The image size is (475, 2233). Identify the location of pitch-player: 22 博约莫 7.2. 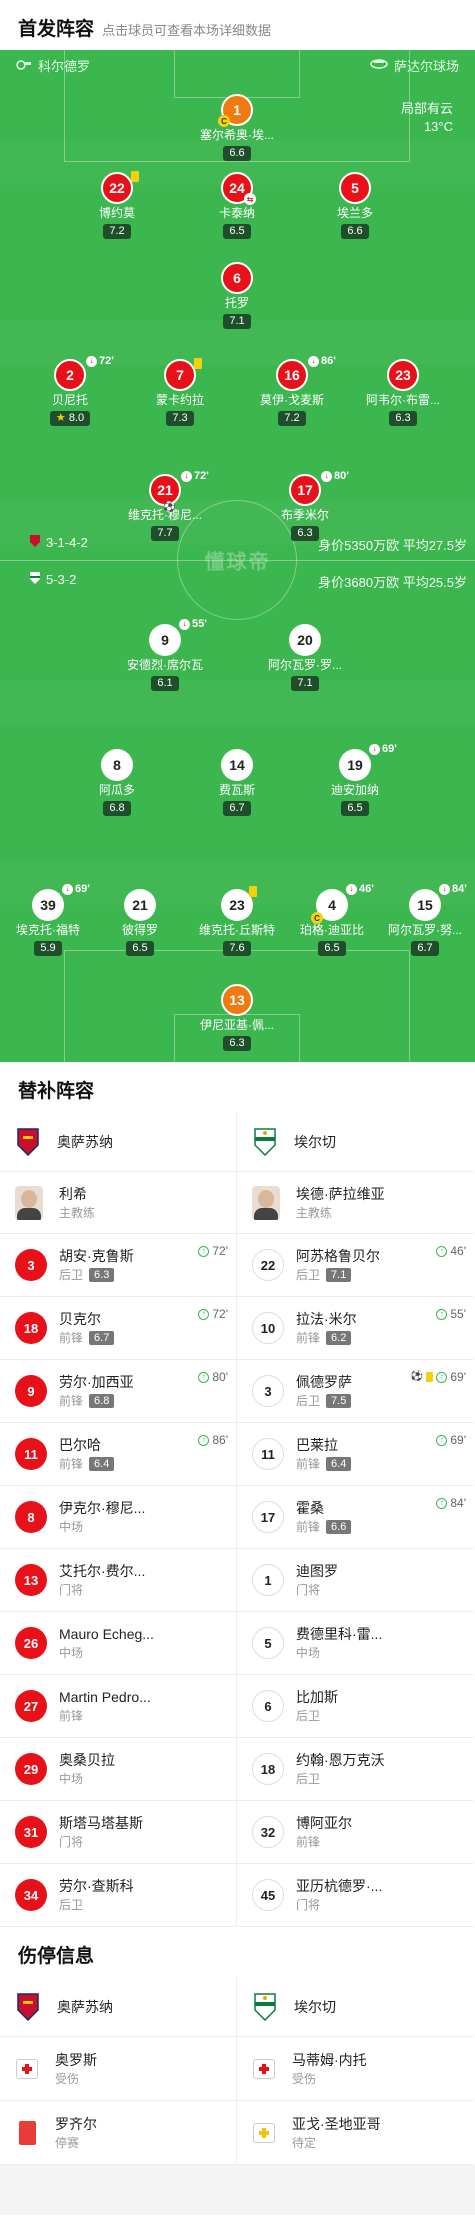
(117, 205).